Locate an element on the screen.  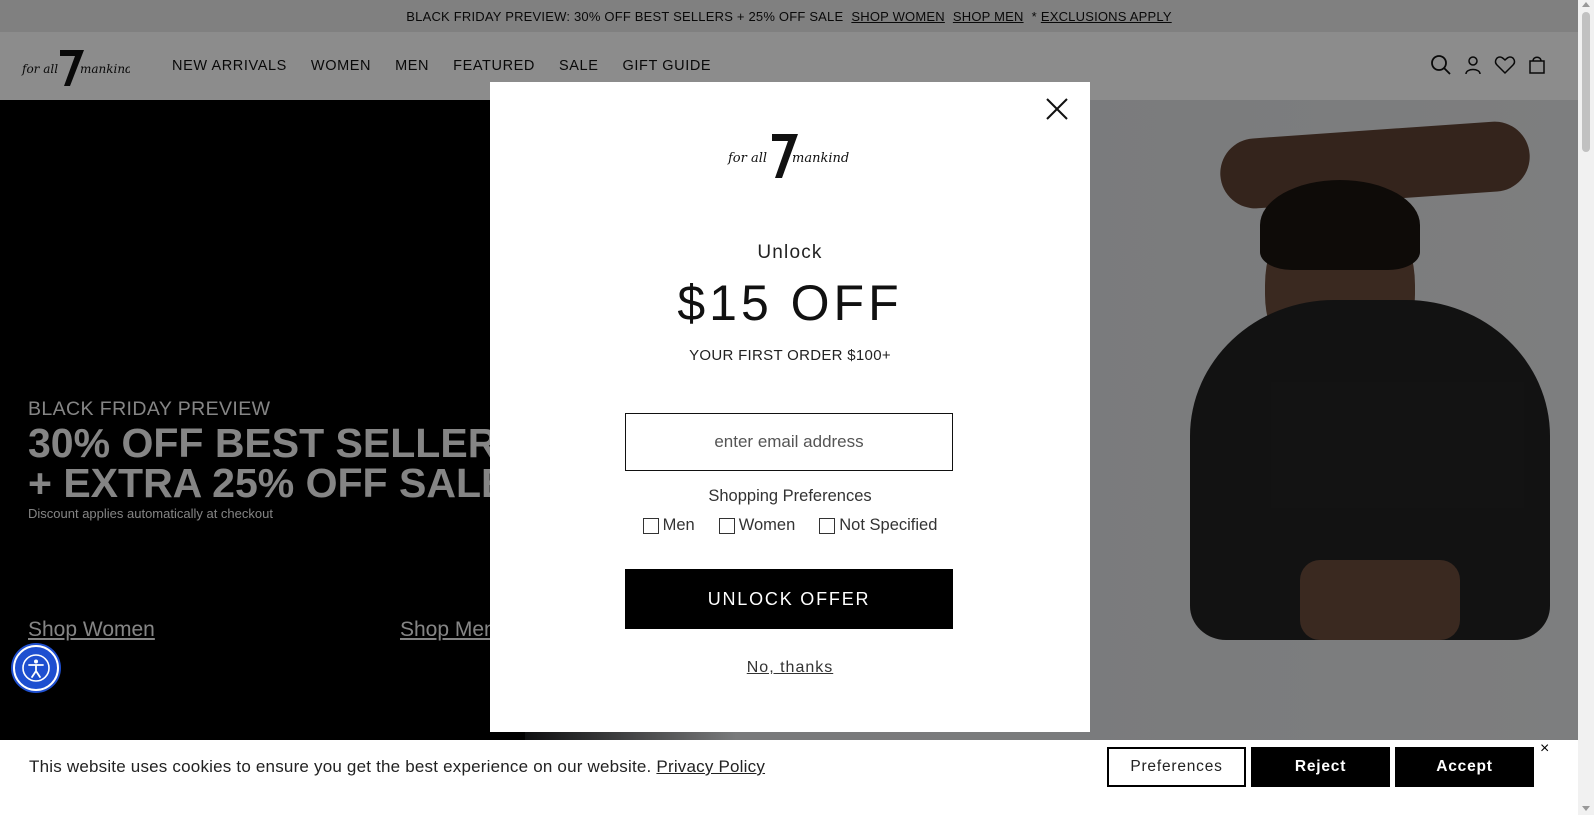
email-field is located at coordinates (789, 442).